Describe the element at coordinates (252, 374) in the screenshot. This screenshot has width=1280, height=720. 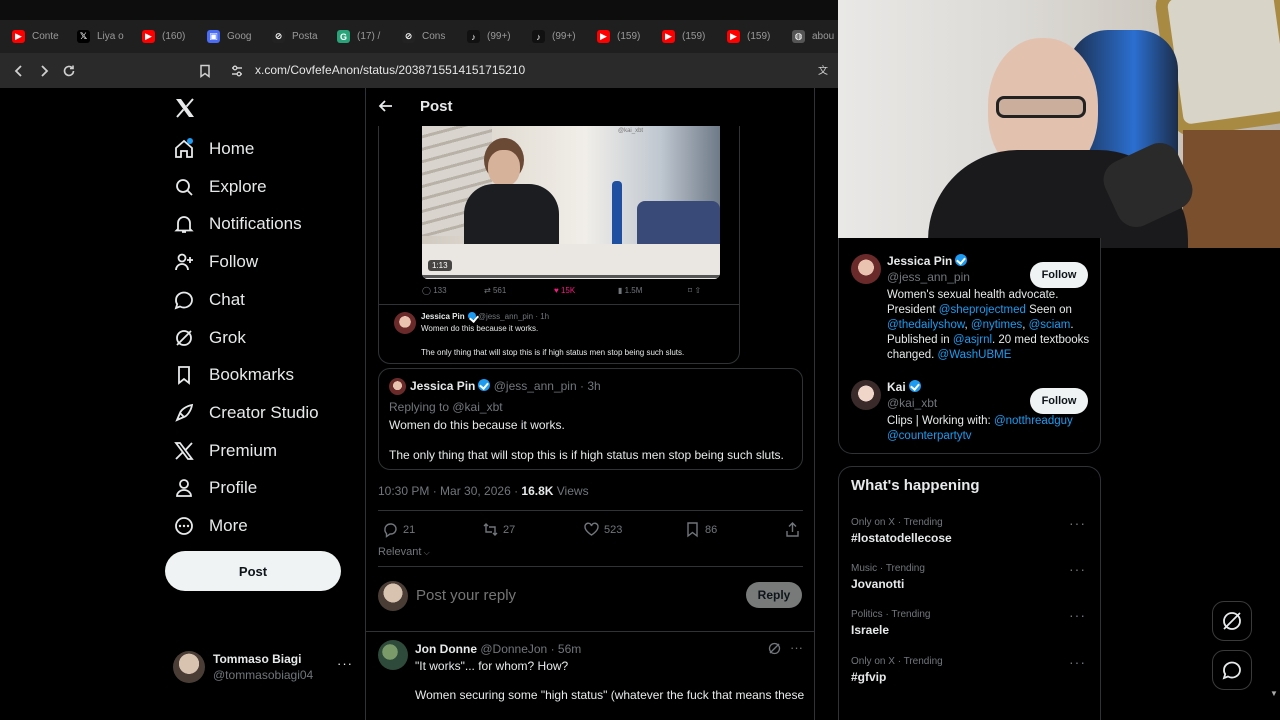
I see `nav-label: Bookmarks` at that location.